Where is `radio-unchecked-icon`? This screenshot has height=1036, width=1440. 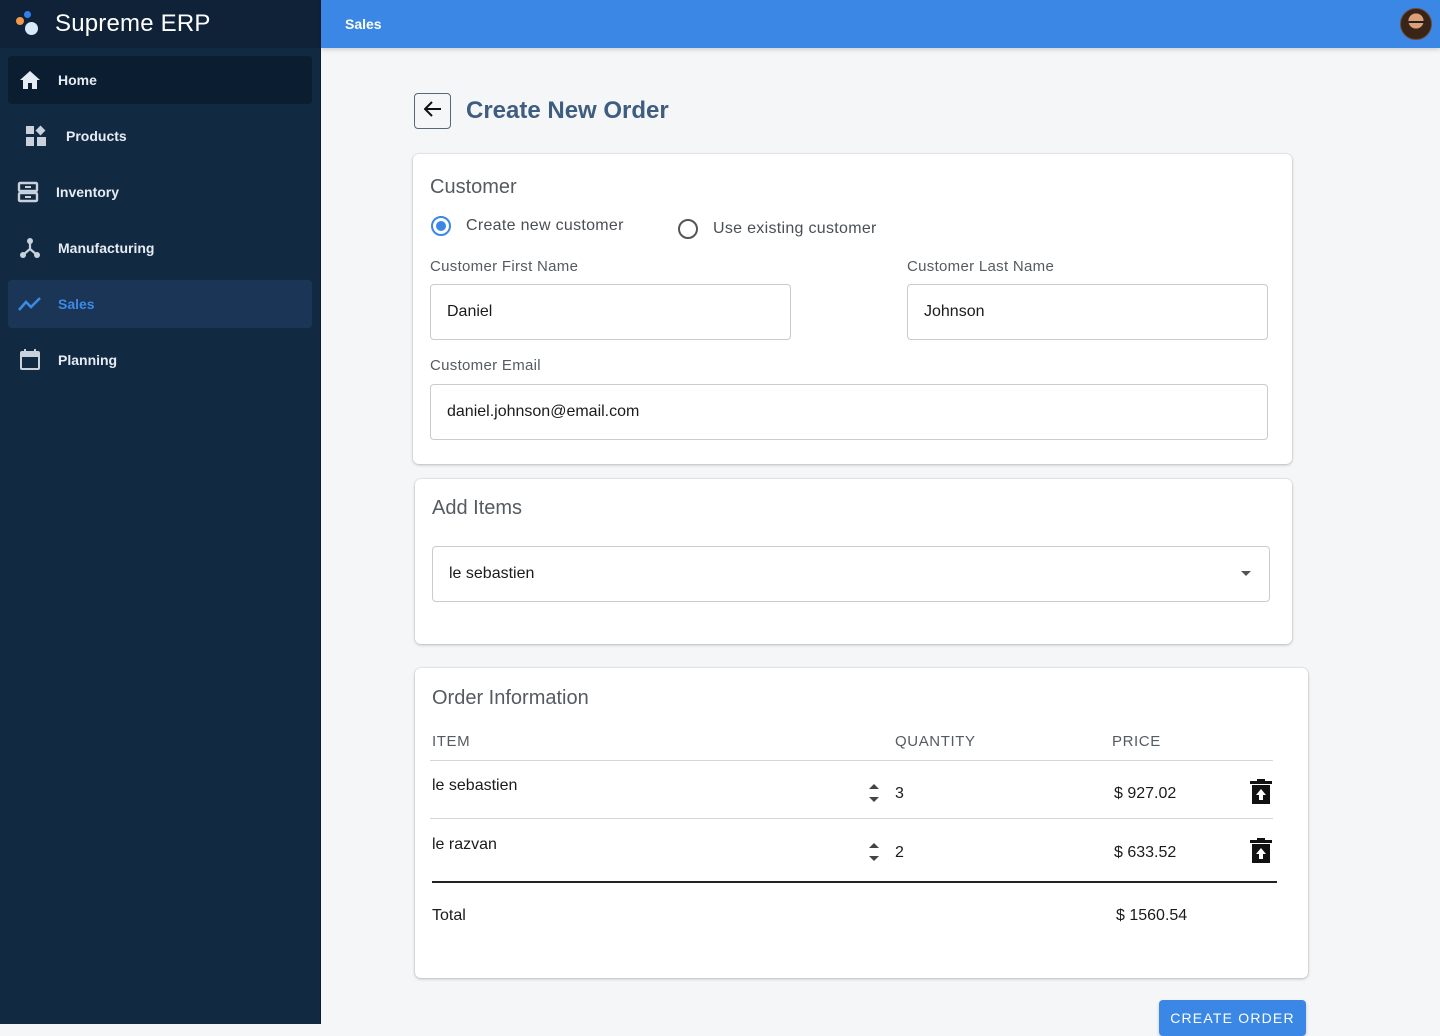 radio-unchecked-icon is located at coordinates (688, 229).